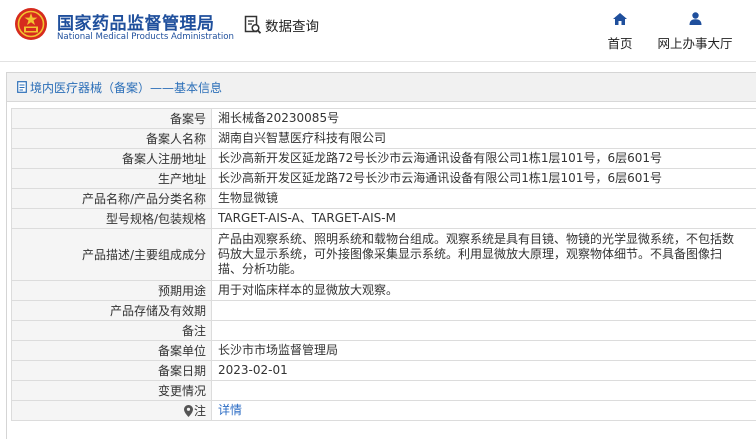  I want to click on row-label: 型号规格/包装规格, so click(111, 218).